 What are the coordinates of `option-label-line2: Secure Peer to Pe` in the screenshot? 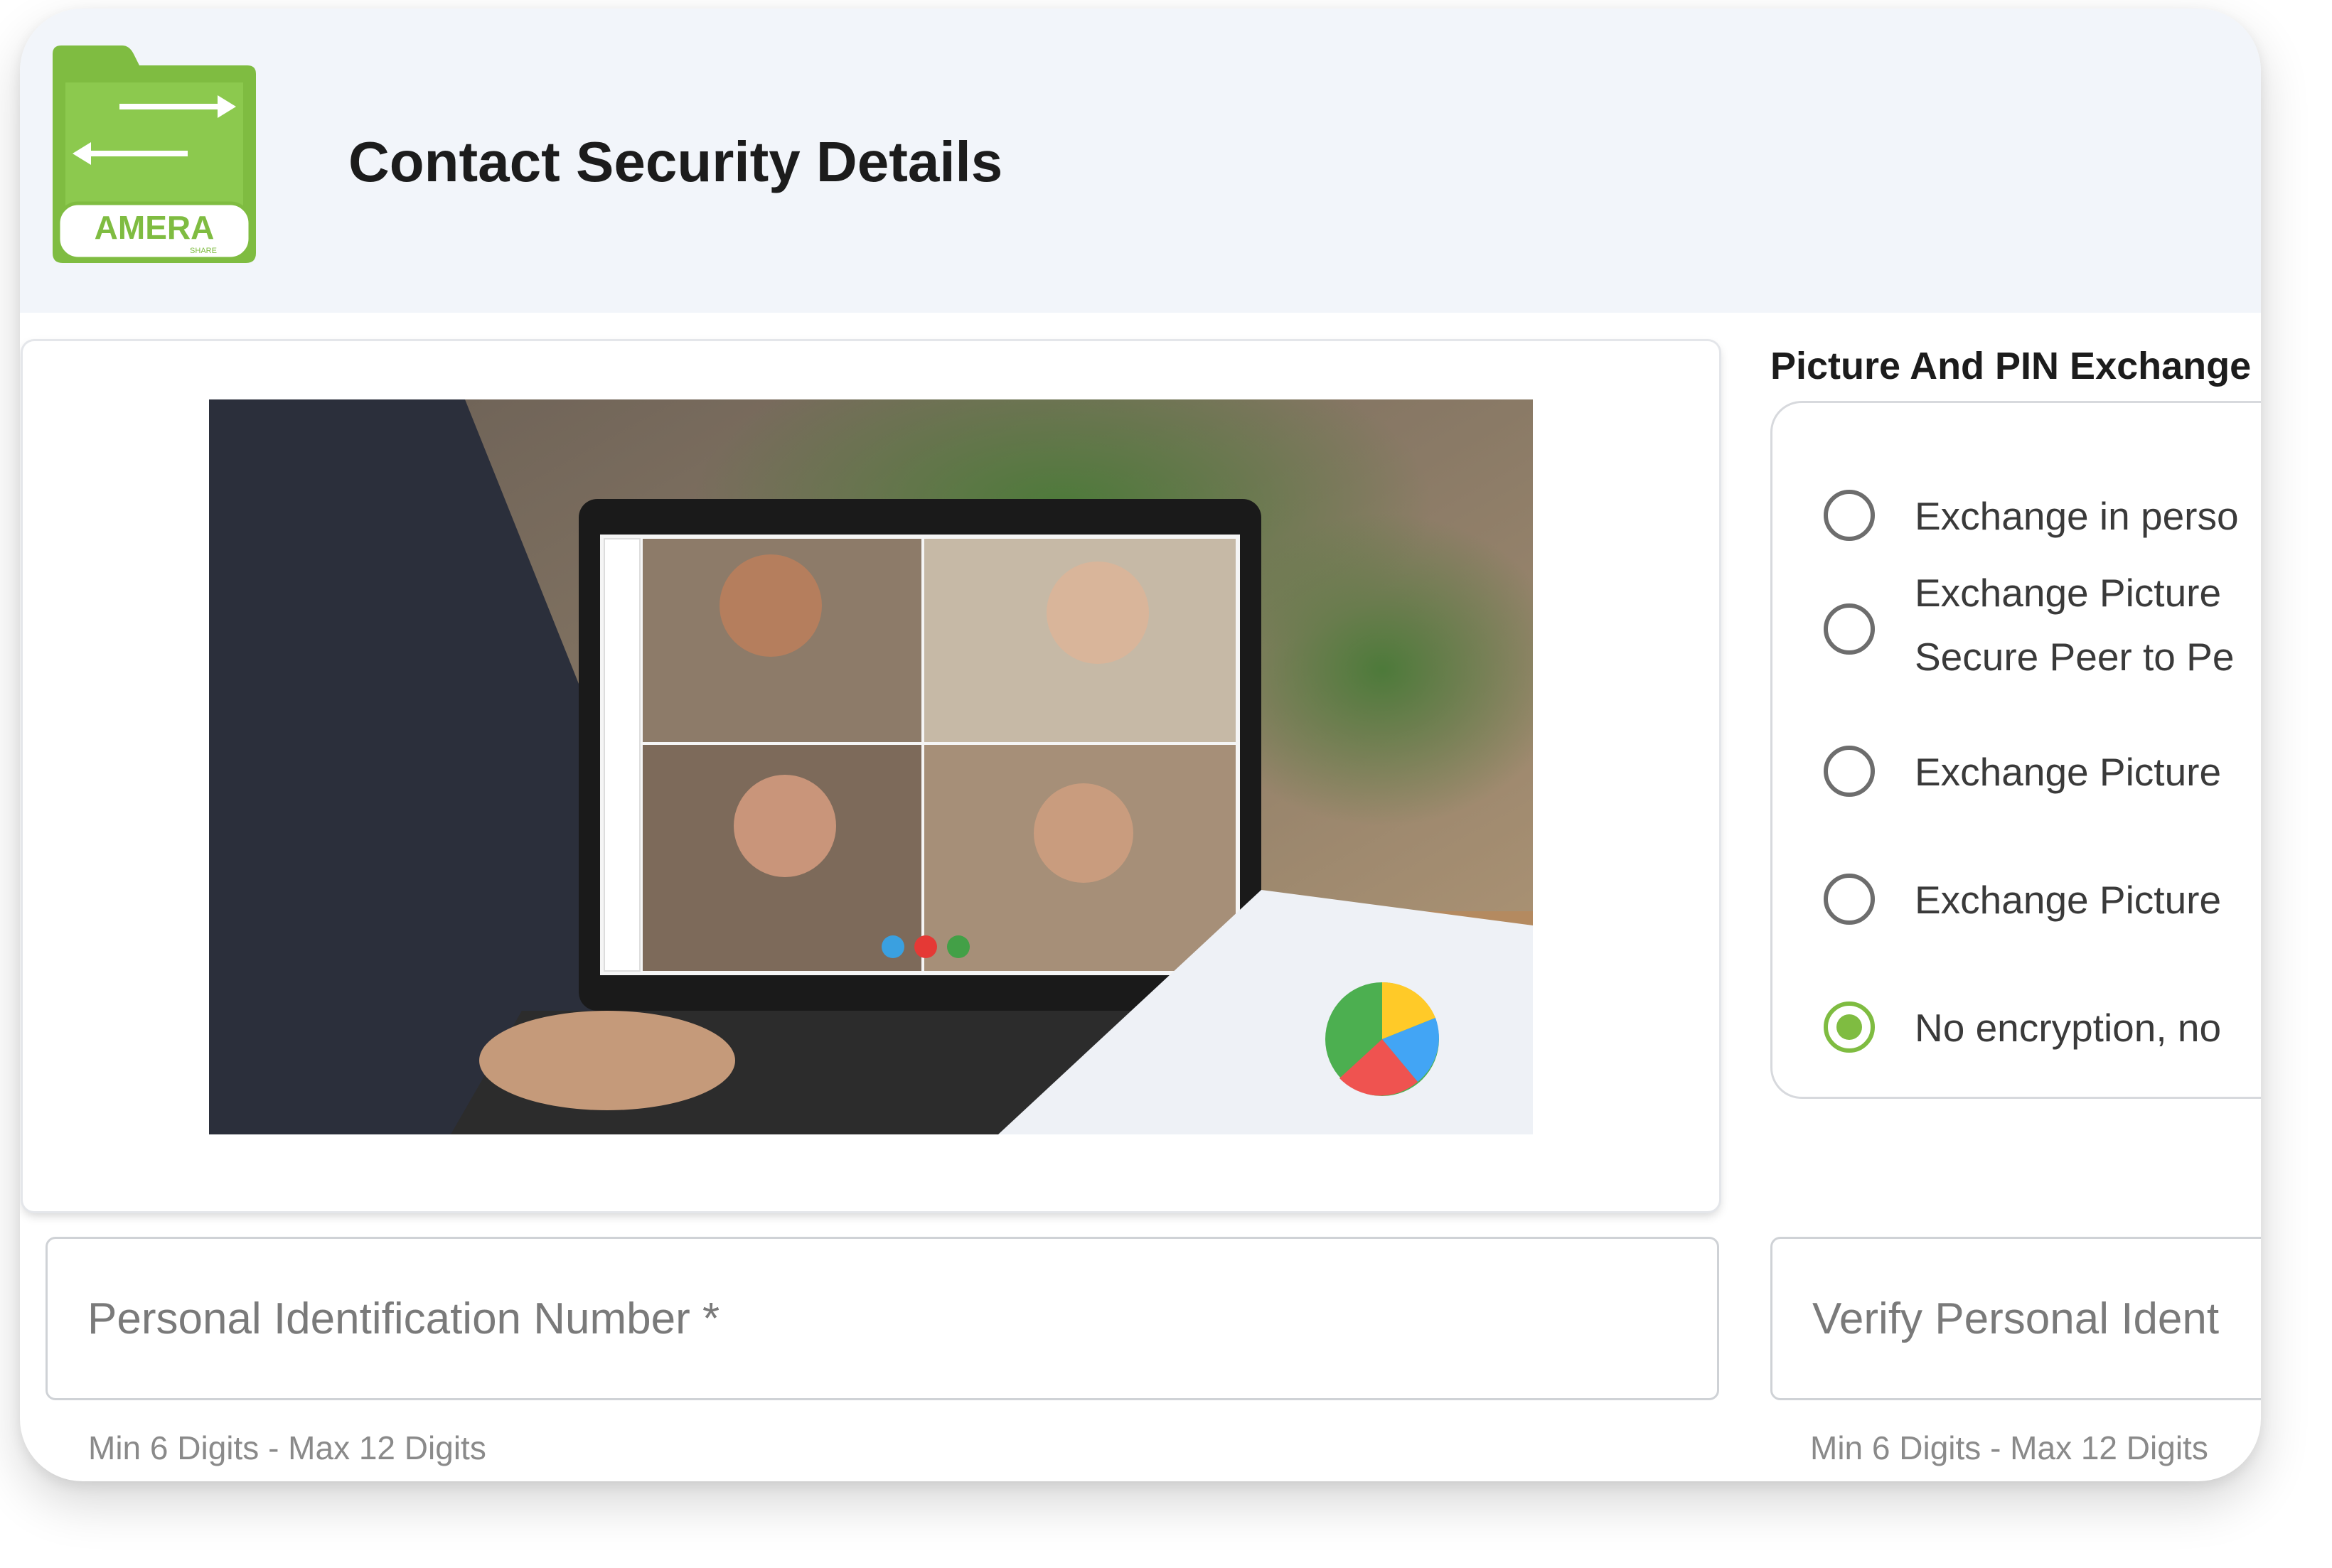 It's located at (2075, 657).